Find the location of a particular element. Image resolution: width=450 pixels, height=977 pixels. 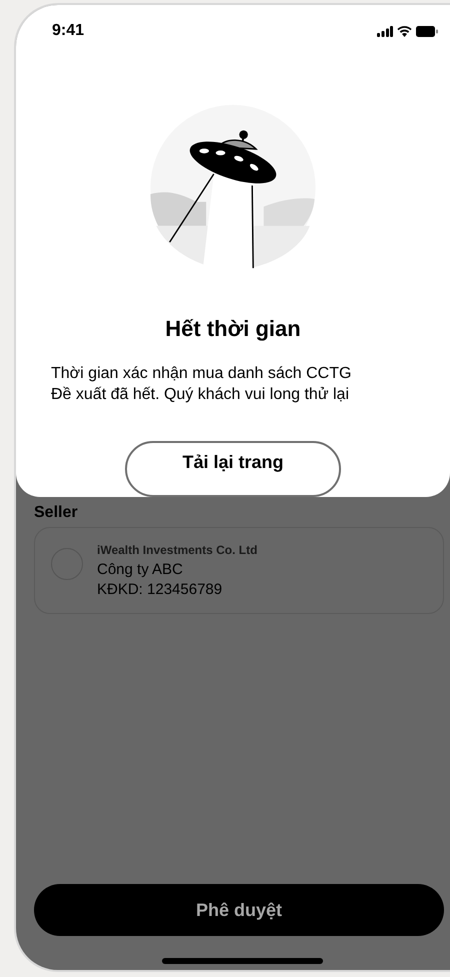

section-heading: Seller is located at coordinates (56, 513).